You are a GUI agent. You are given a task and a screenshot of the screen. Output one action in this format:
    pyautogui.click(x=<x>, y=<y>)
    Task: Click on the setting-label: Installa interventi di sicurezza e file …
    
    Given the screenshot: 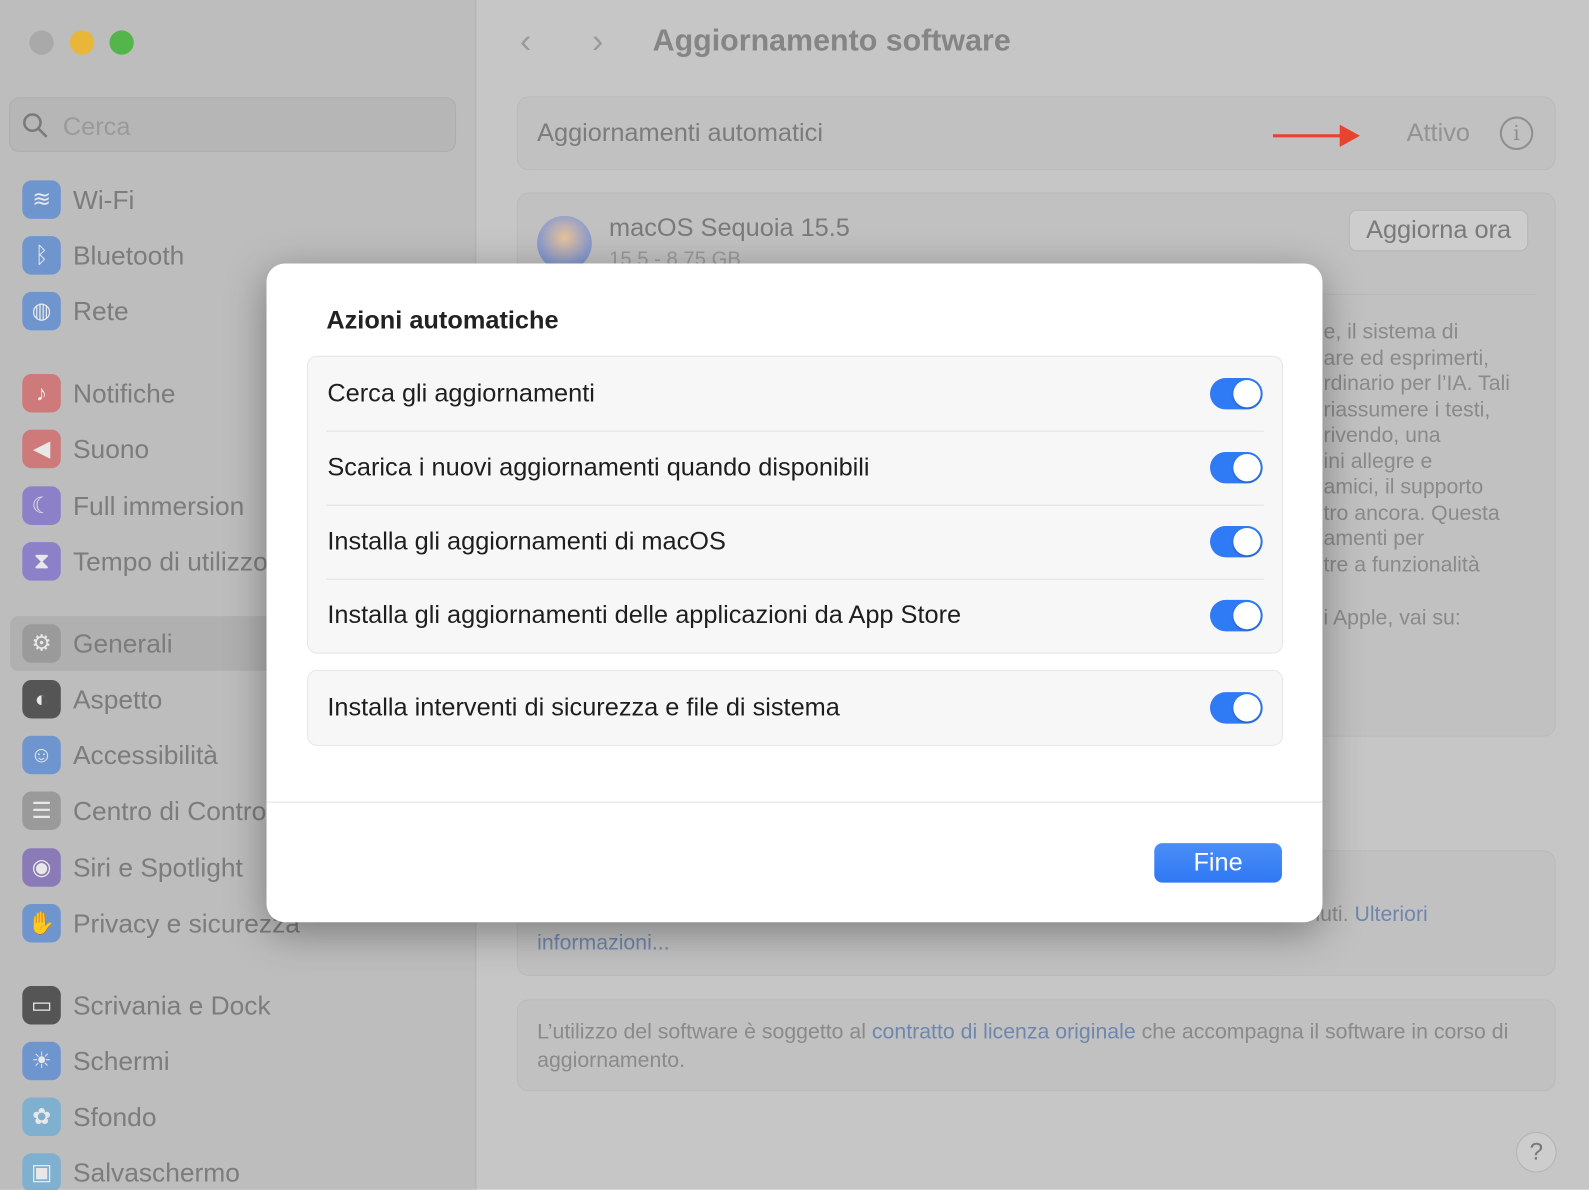 What is the action you would take?
    pyautogui.click(x=583, y=707)
    